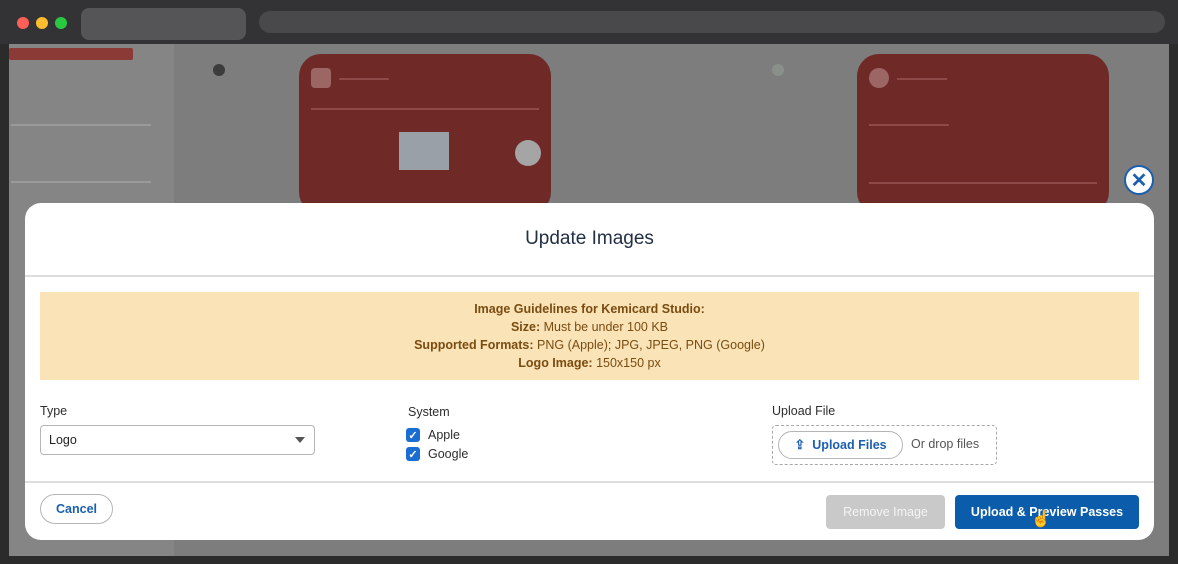  I want to click on guidelines-heading: Image Guidelines for Kemicard Studio:, so click(589, 309).